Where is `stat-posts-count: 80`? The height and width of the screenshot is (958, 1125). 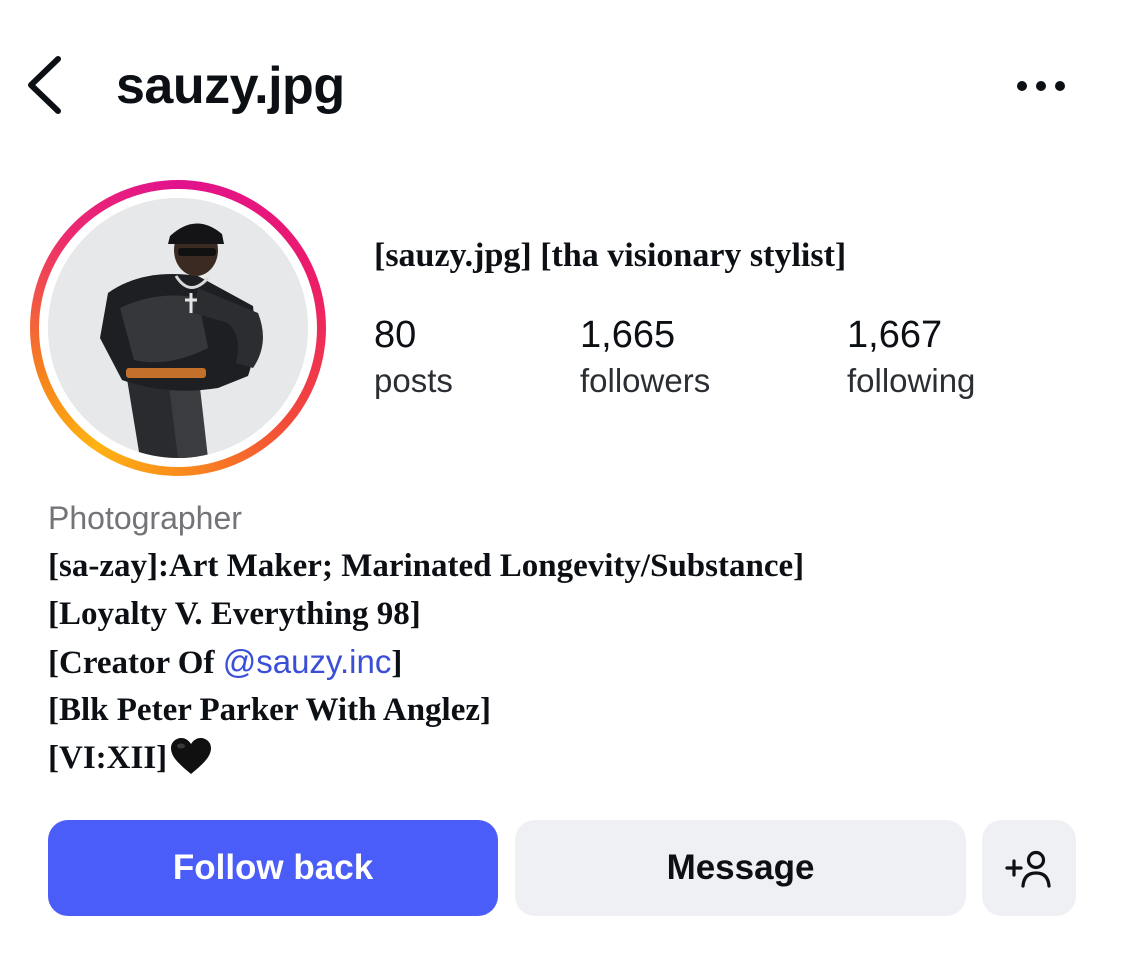 stat-posts-count: 80 is located at coordinates (395, 335).